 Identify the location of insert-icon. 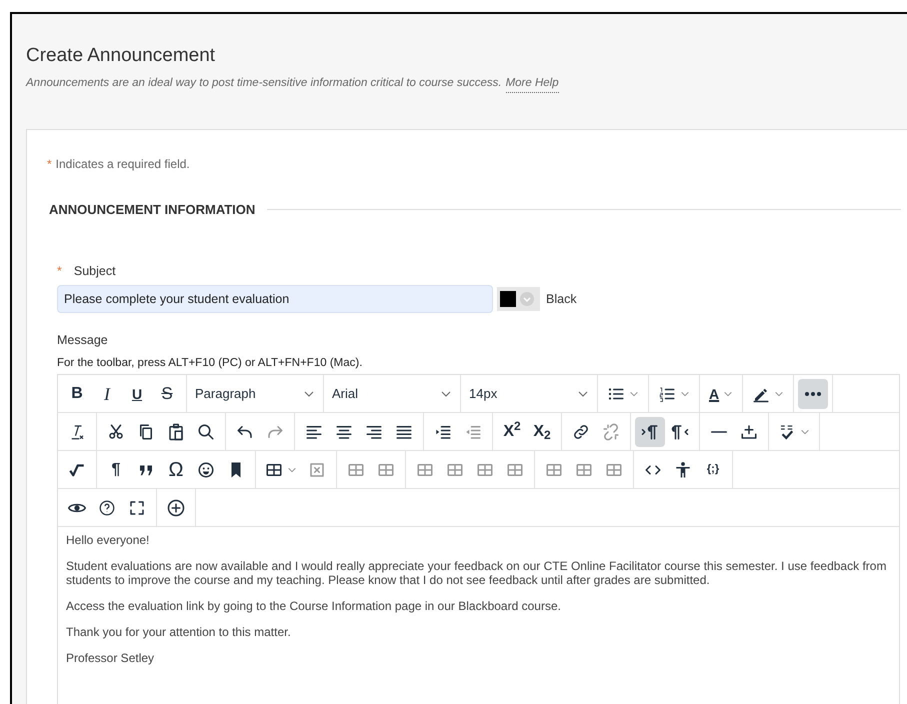
(749, 431).